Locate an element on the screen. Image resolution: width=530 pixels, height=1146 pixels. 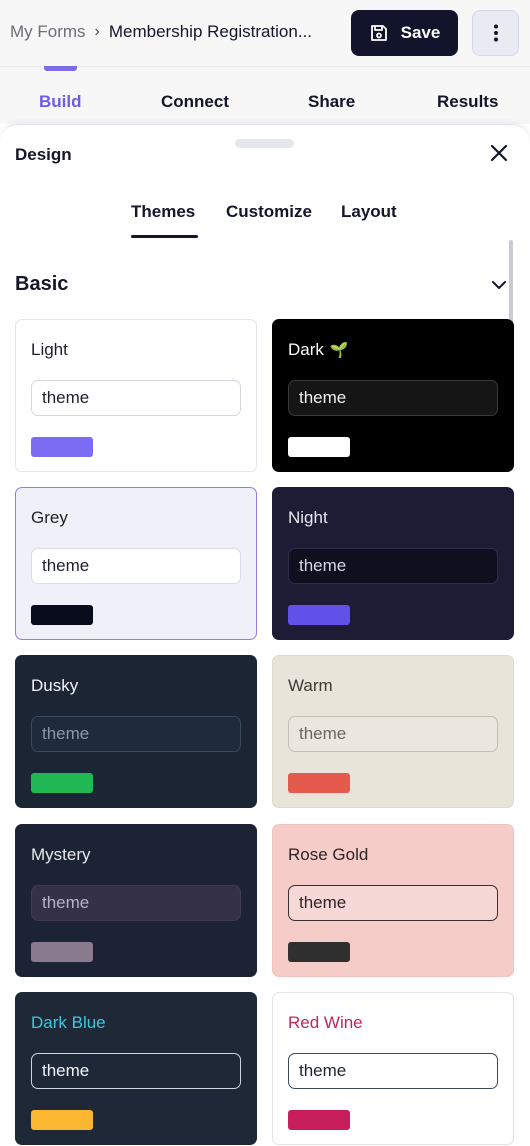
theme-card-dusky: Dusky theme is located at coordinates (136, 731).